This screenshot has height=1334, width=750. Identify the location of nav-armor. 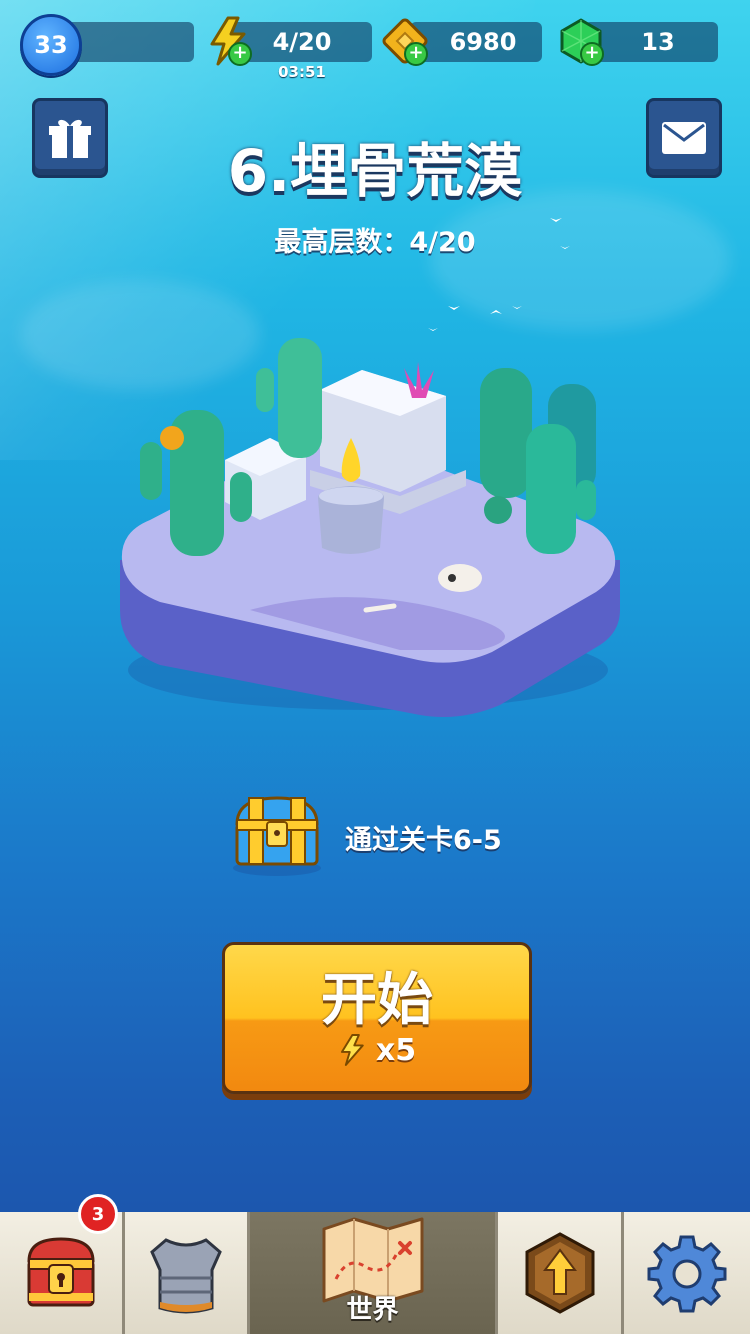
(187, 1273).